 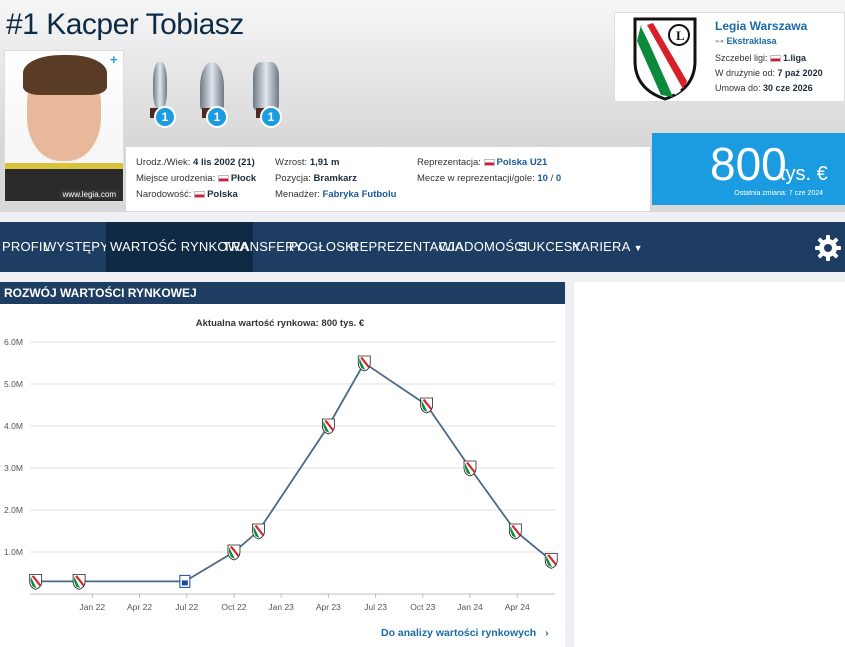 What do you see at coordinates (607, 247) in the screenshot?
I see `tab-kariera: KARIERA ▼` at bounding box center [607, 247].